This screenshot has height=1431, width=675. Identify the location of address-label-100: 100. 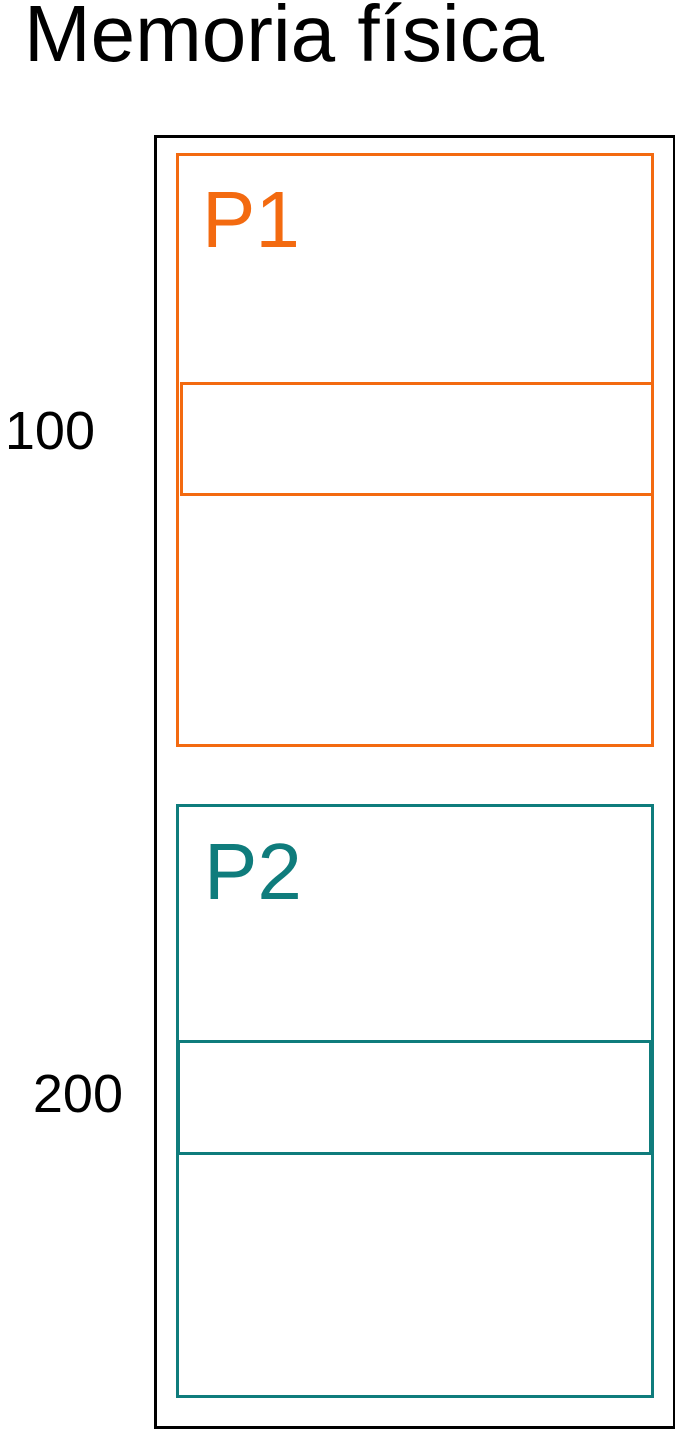
(49, 431).